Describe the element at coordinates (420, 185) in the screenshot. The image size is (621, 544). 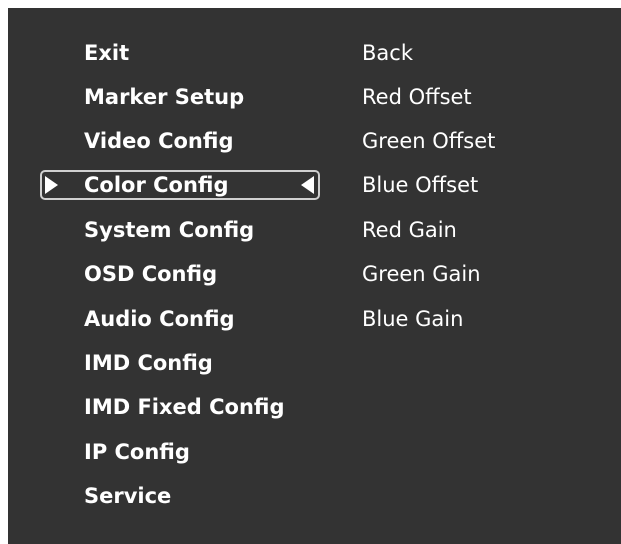
I see `sub-item-blue-offset: Blue Offset` at that location.